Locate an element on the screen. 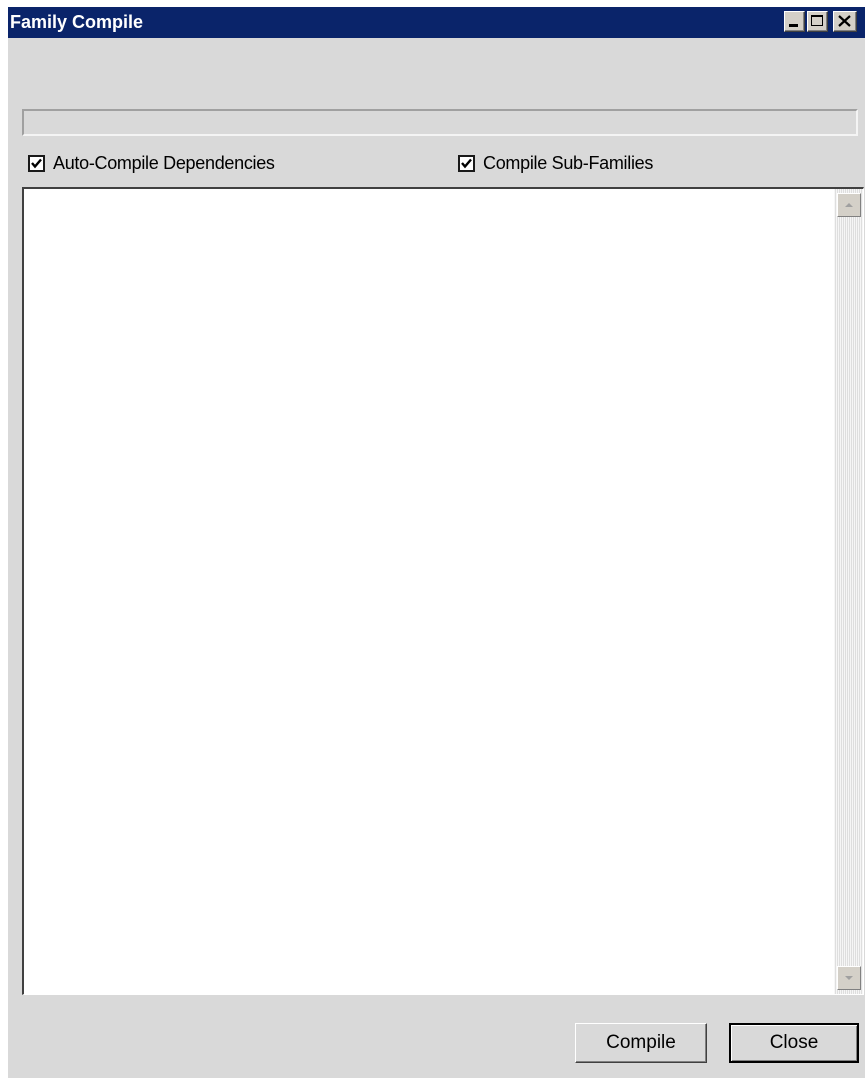  scroll-down-button is located at coordinates (849, 978).